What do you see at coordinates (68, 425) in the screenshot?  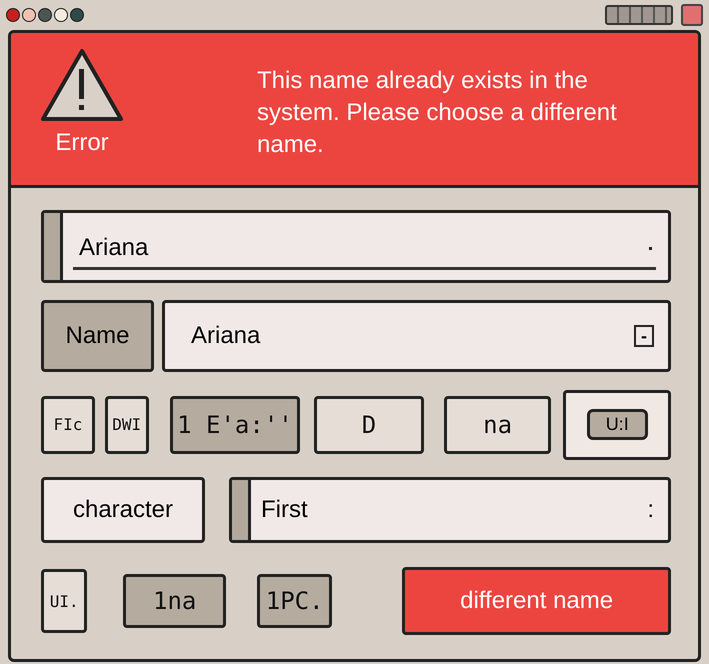 I see `toolbar-button: FIc` at bounding box center [68, 425].